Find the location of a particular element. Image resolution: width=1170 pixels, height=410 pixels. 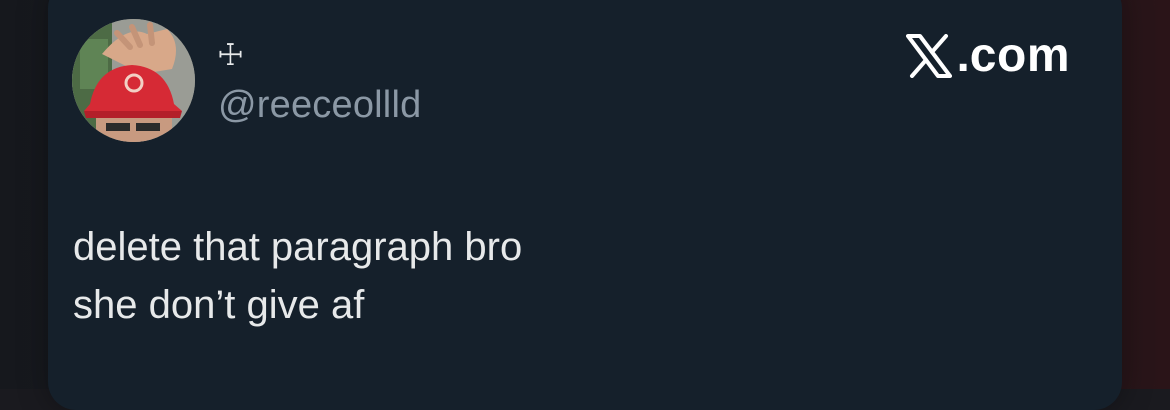

x-logo-icon is located at coordinates (929, 56).